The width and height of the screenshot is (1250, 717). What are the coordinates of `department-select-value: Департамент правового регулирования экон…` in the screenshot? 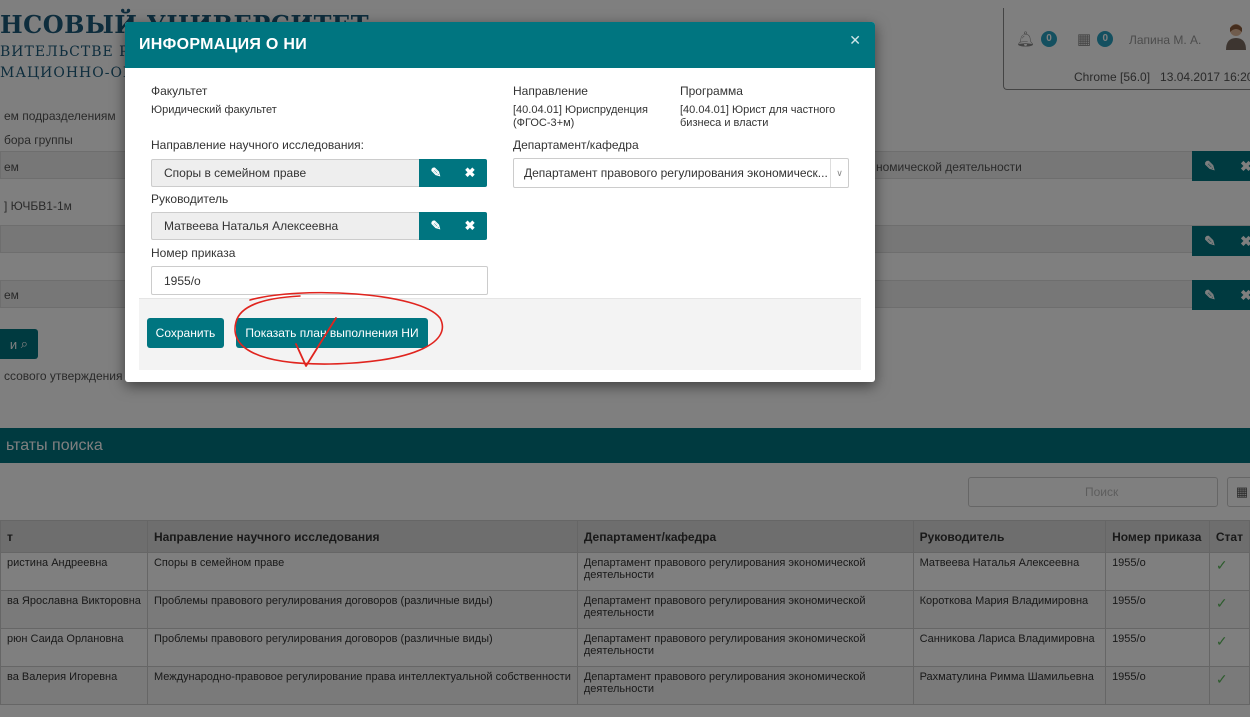 It's located at (676, 173).